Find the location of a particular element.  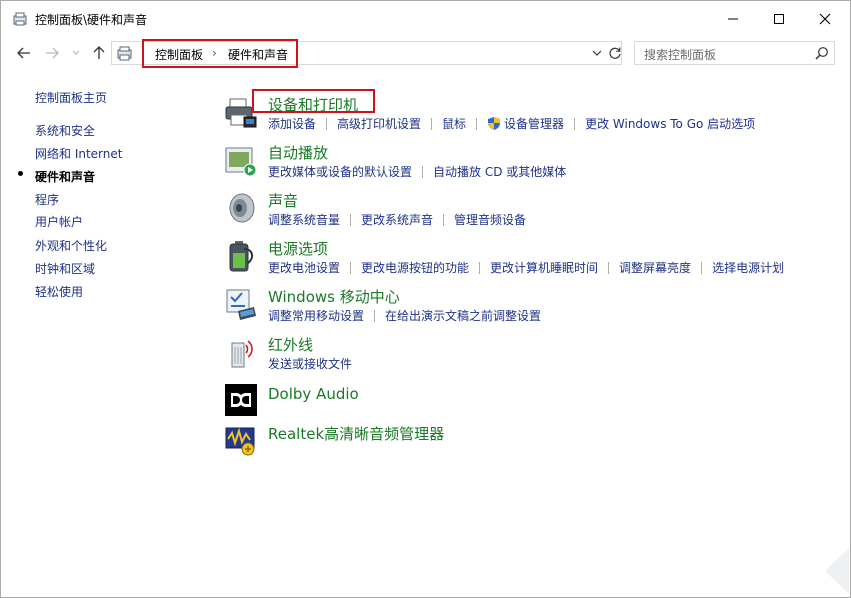

category-sound-links: 调整系统音量 更改系统声音 管理音频设备 is located at coordinates (397, 219).